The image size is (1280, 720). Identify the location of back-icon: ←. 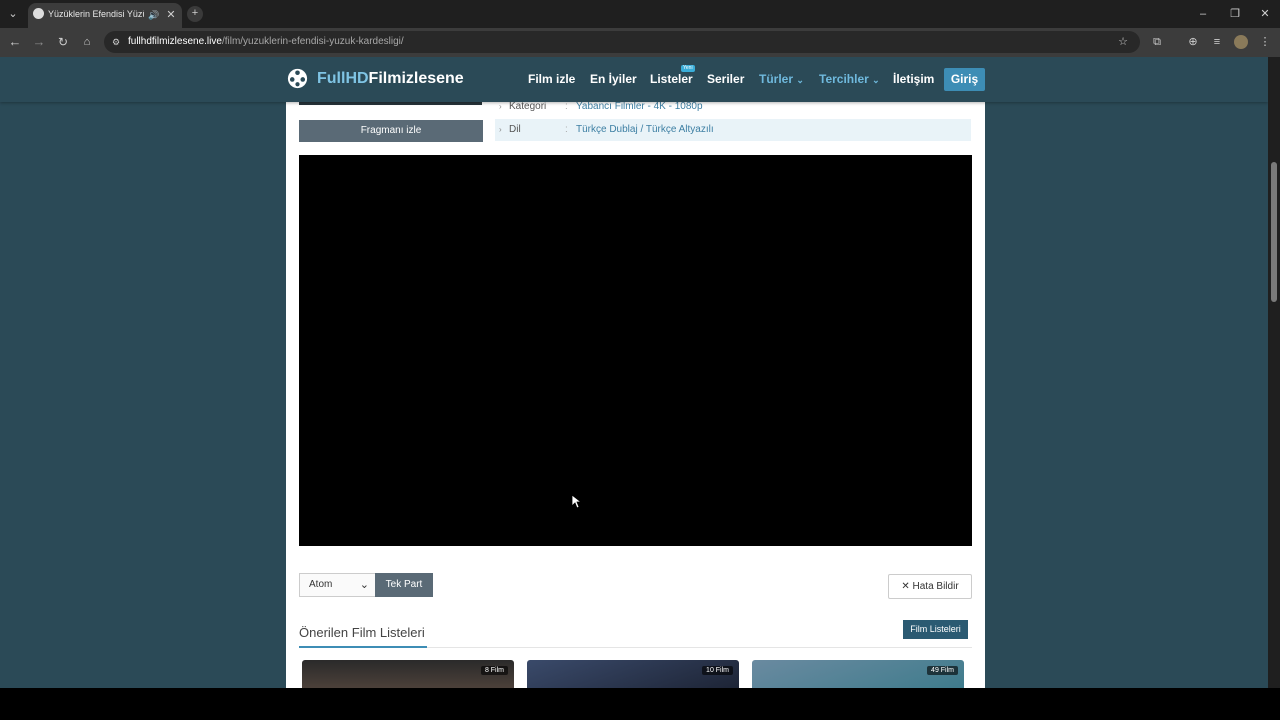
(15, 42).